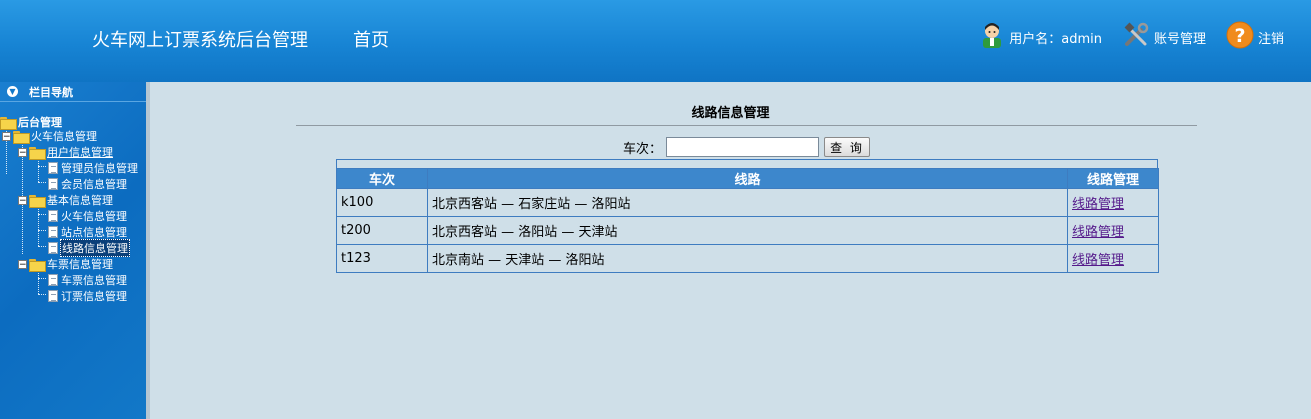 The image size is (1311, 419). I want to click on tree-admin-info: 管理员信息管理, so click(93, 168).